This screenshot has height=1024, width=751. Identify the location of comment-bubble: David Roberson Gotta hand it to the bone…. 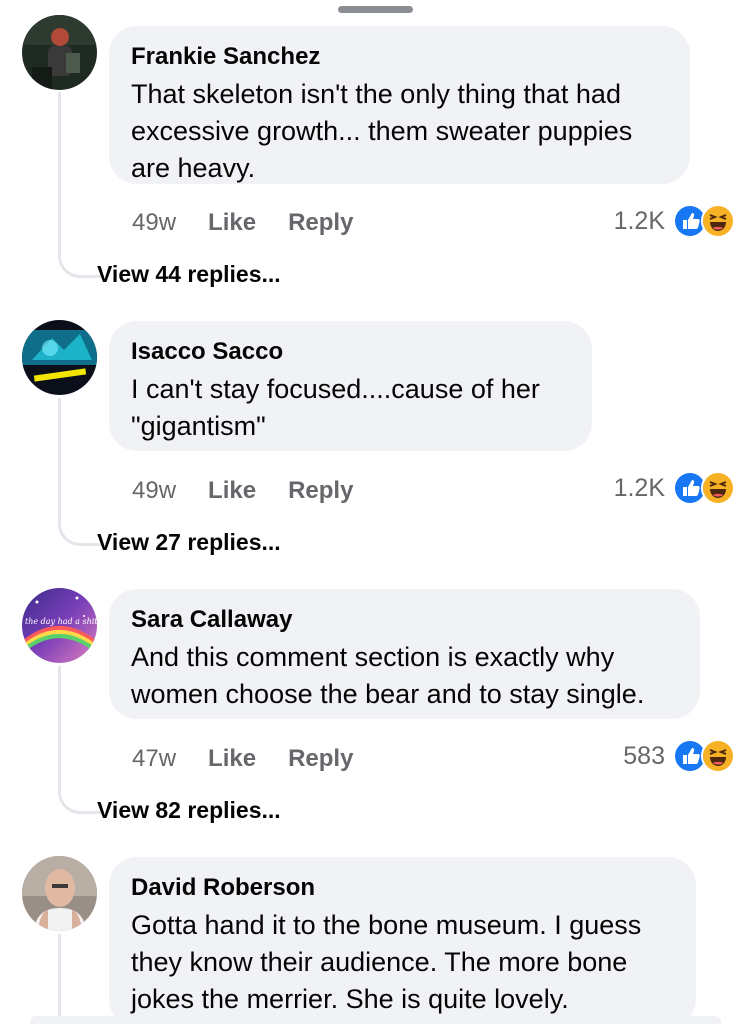
(402, 940).